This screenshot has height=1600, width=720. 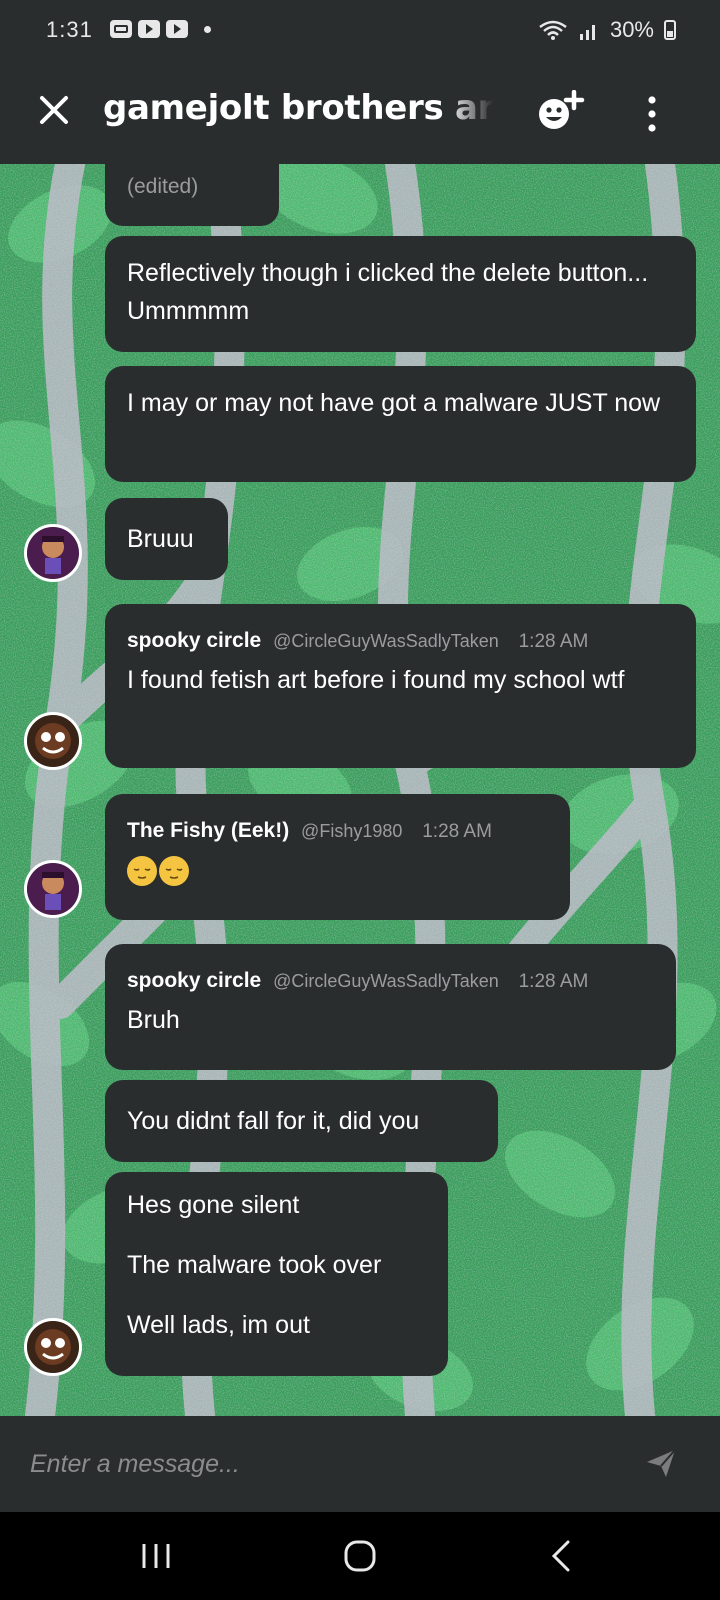 What do you see at coordinates (587, 32) in the screenshot?
I see `signal-icon` at bounding box center [587, 32].